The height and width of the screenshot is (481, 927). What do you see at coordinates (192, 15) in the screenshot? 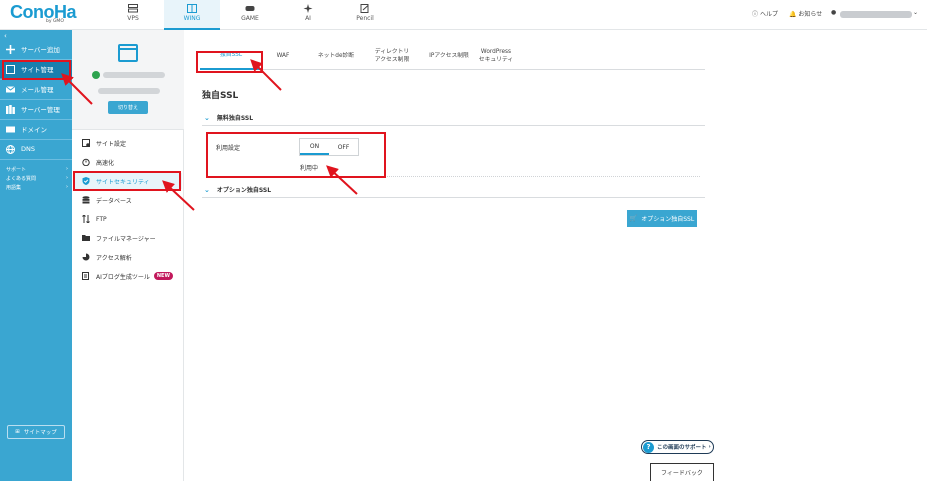
I see `nav-tab-wing: WING` at bounding box center [192, 15].